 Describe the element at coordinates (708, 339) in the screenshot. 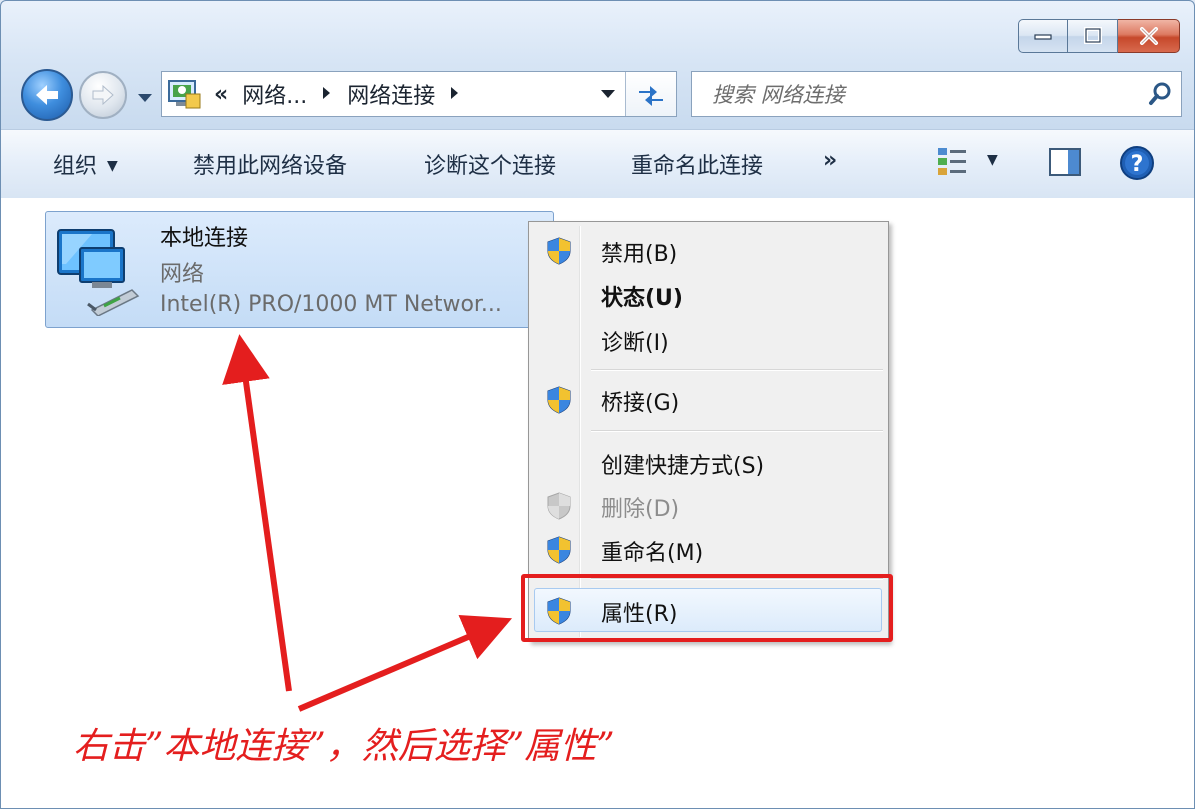

I see `menu-item-diagnose: 诊断(I)` at that location.